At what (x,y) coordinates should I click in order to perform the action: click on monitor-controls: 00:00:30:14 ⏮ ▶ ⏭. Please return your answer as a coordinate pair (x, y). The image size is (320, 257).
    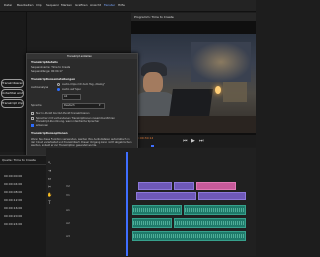
    Looking at the image, I should click on (193, 141).